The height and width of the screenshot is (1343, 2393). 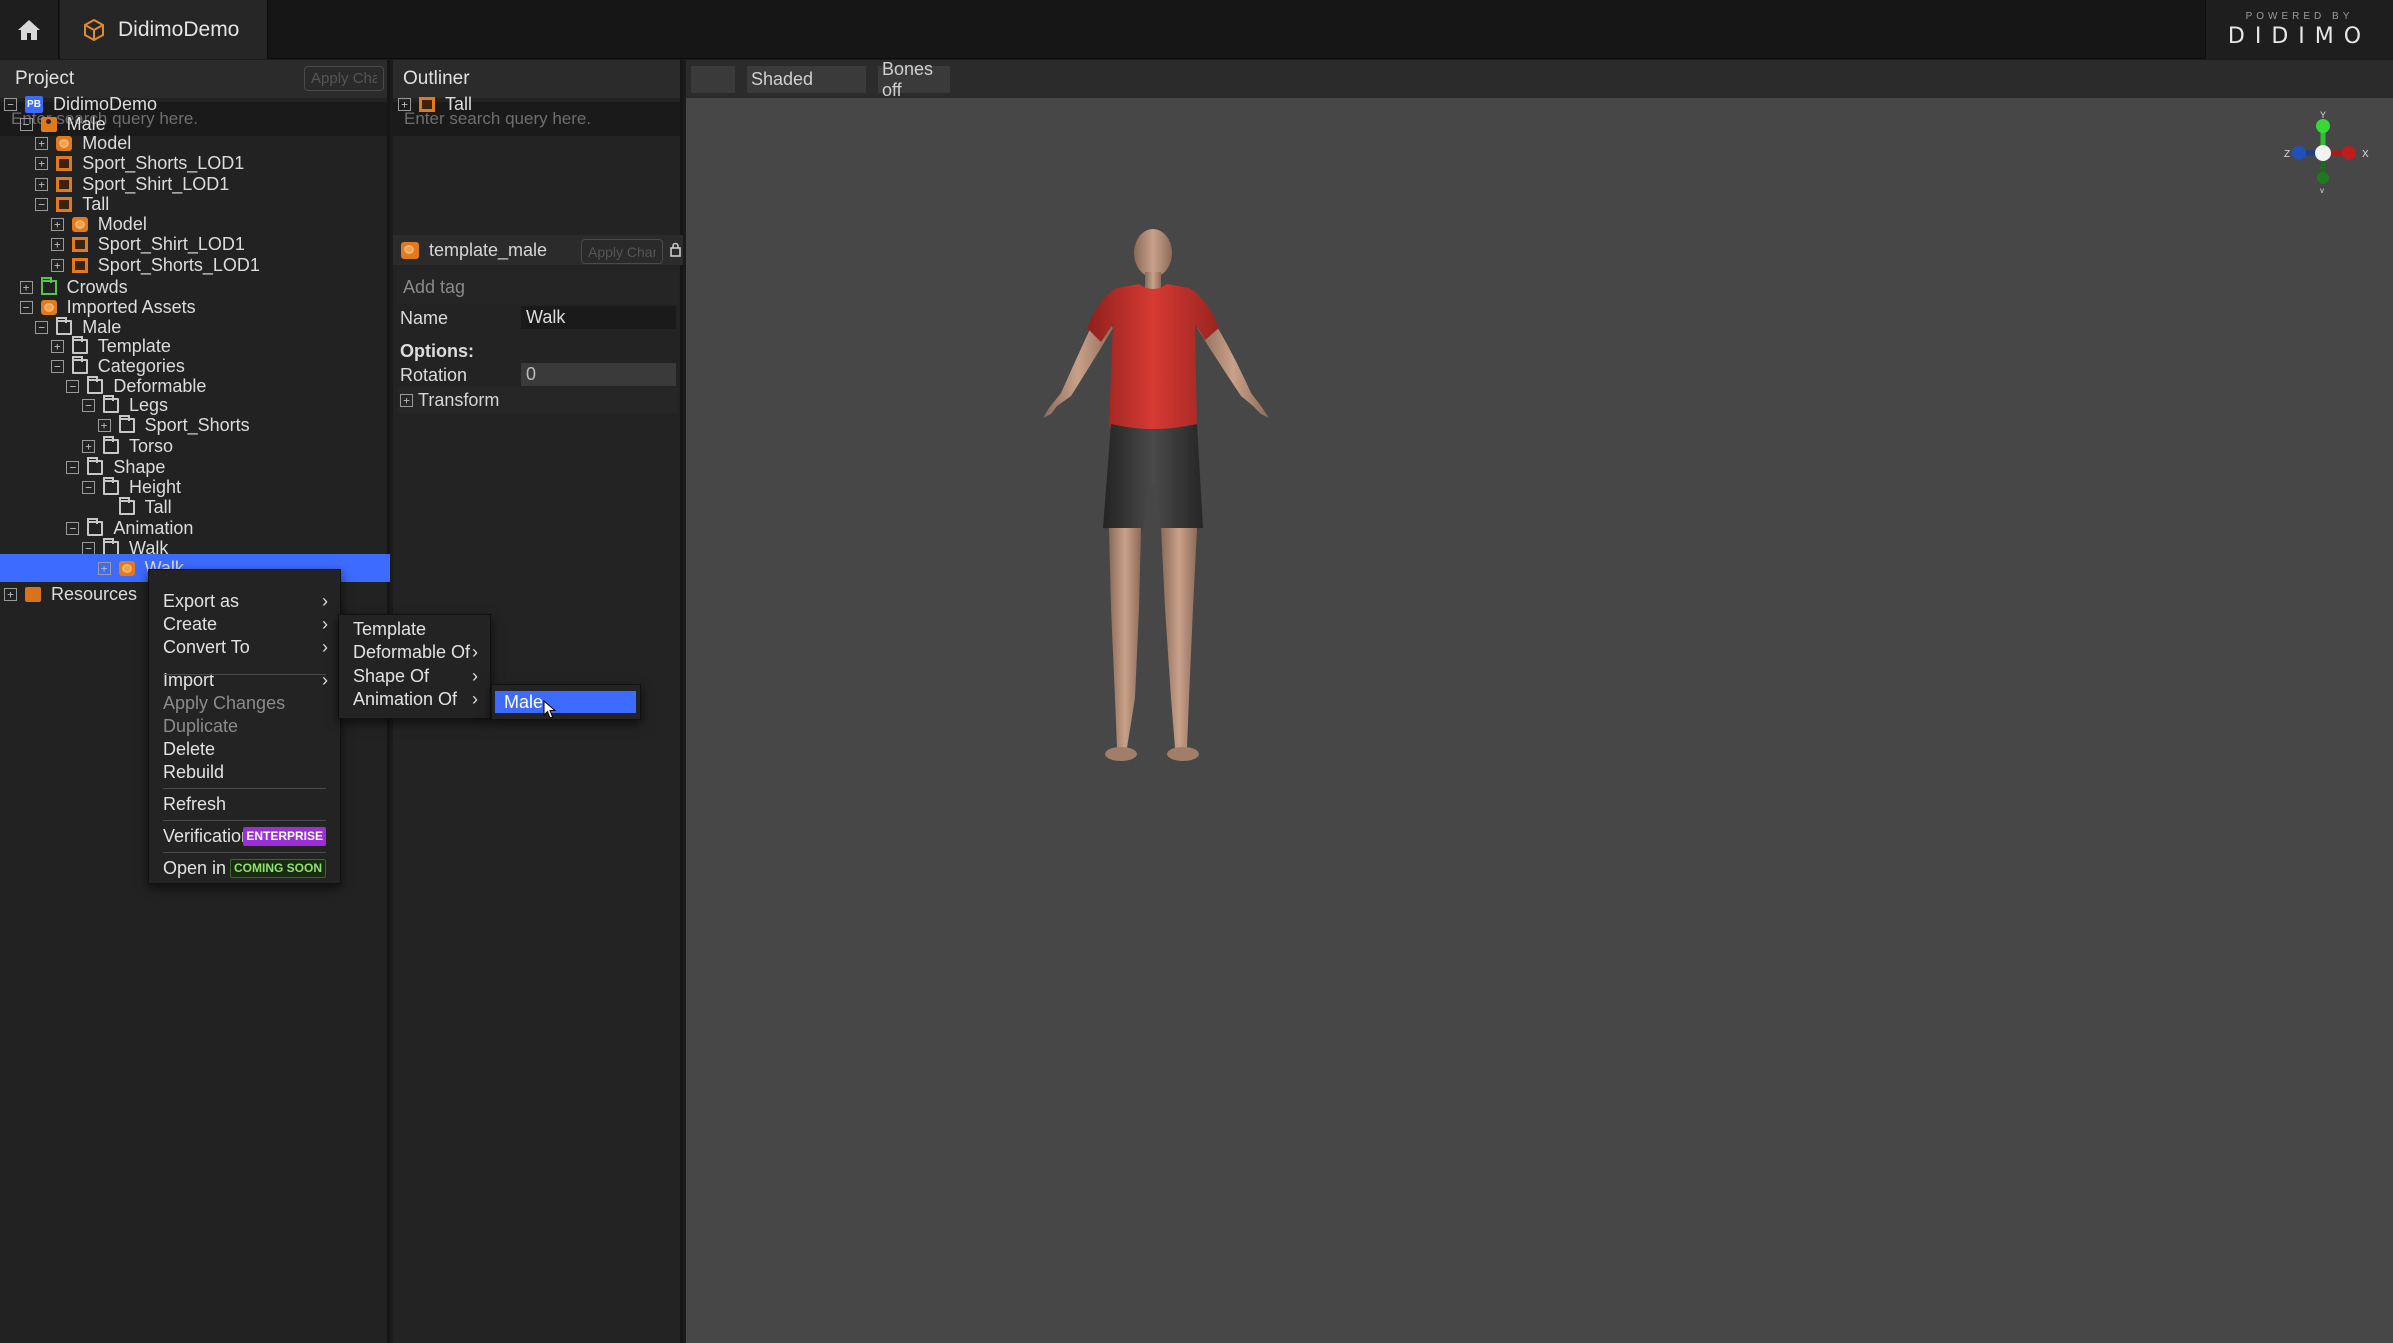 I want to click on animation-of-male-item: Male, so click(x=565, y=702).